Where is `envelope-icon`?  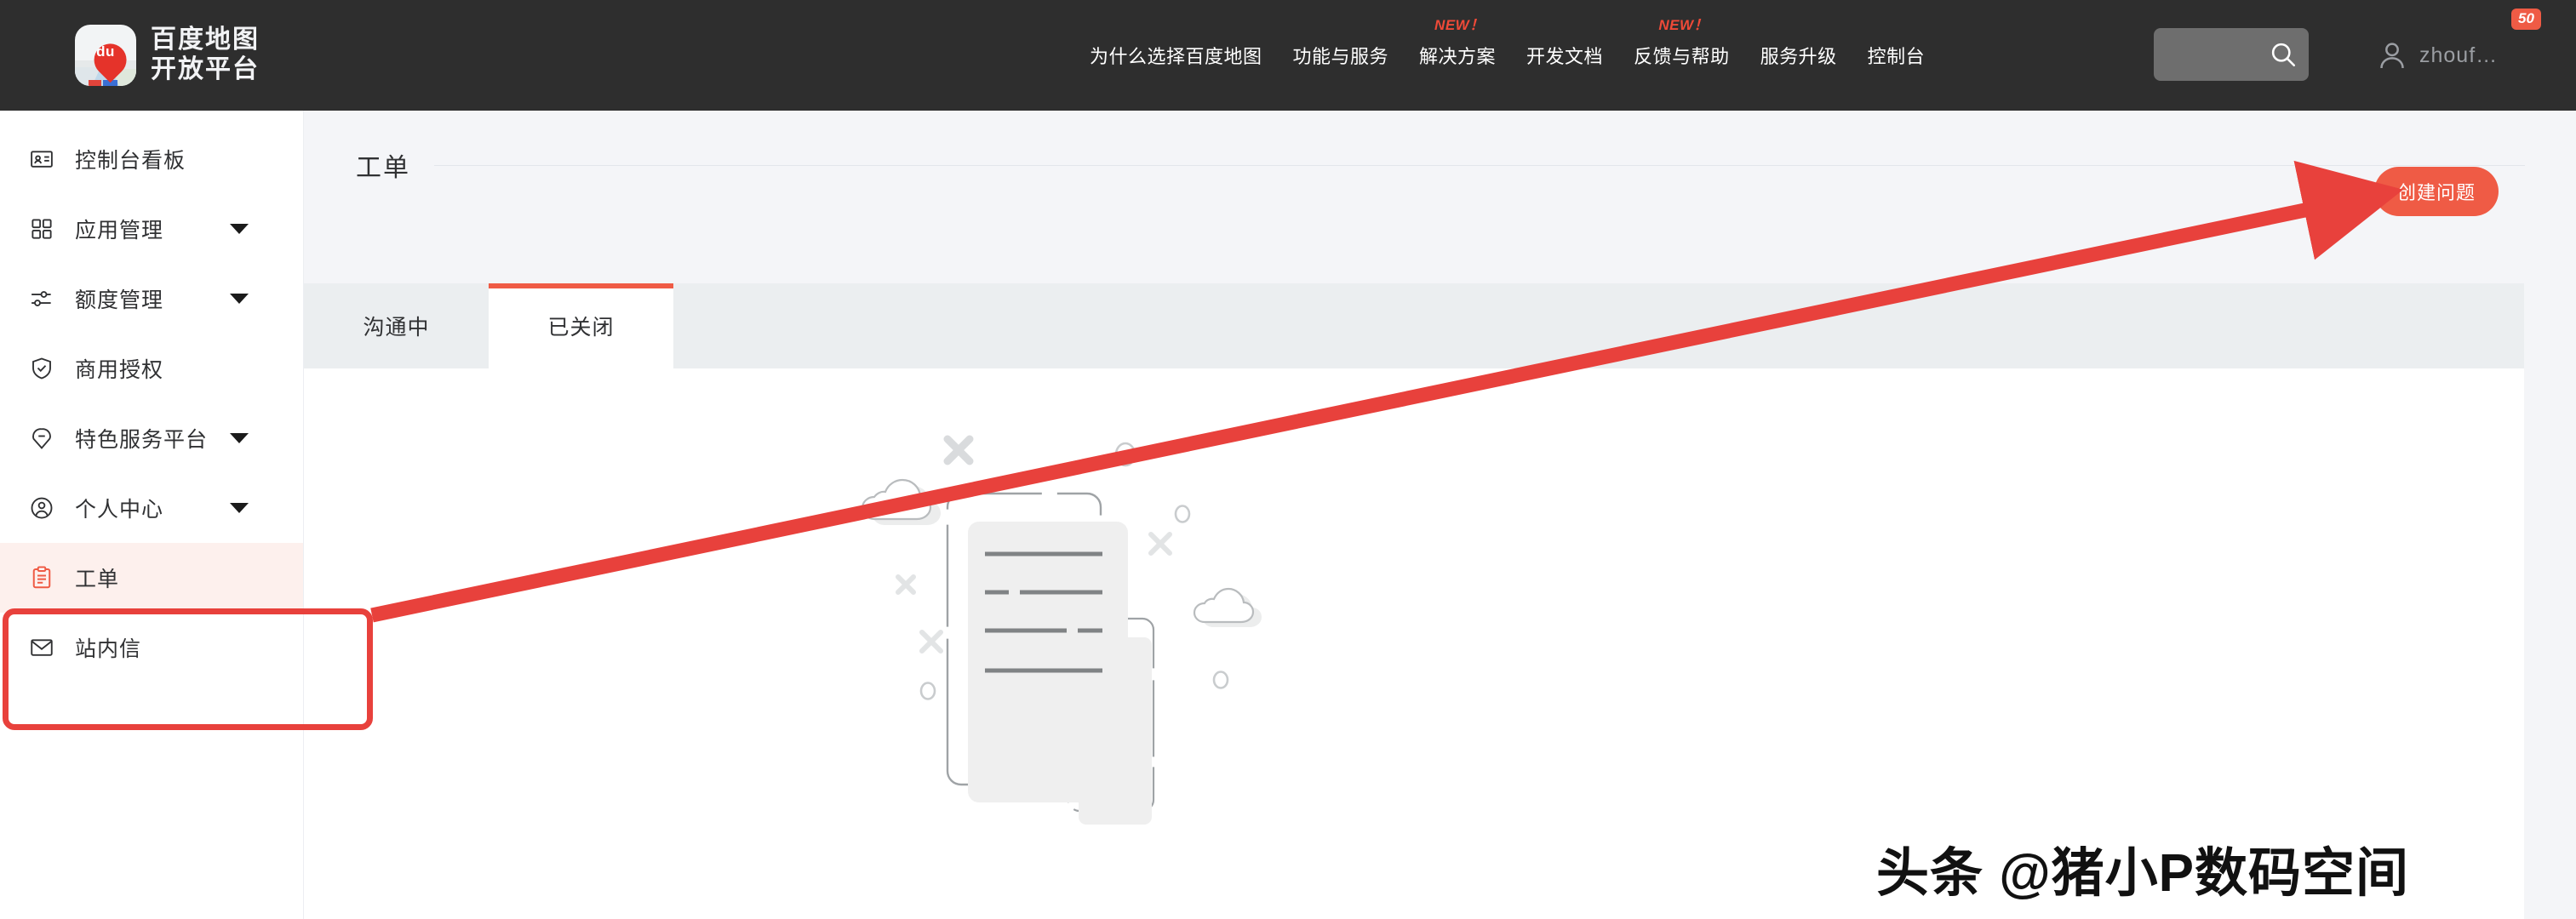 envelope-icon is located at coordinates (42, 647).